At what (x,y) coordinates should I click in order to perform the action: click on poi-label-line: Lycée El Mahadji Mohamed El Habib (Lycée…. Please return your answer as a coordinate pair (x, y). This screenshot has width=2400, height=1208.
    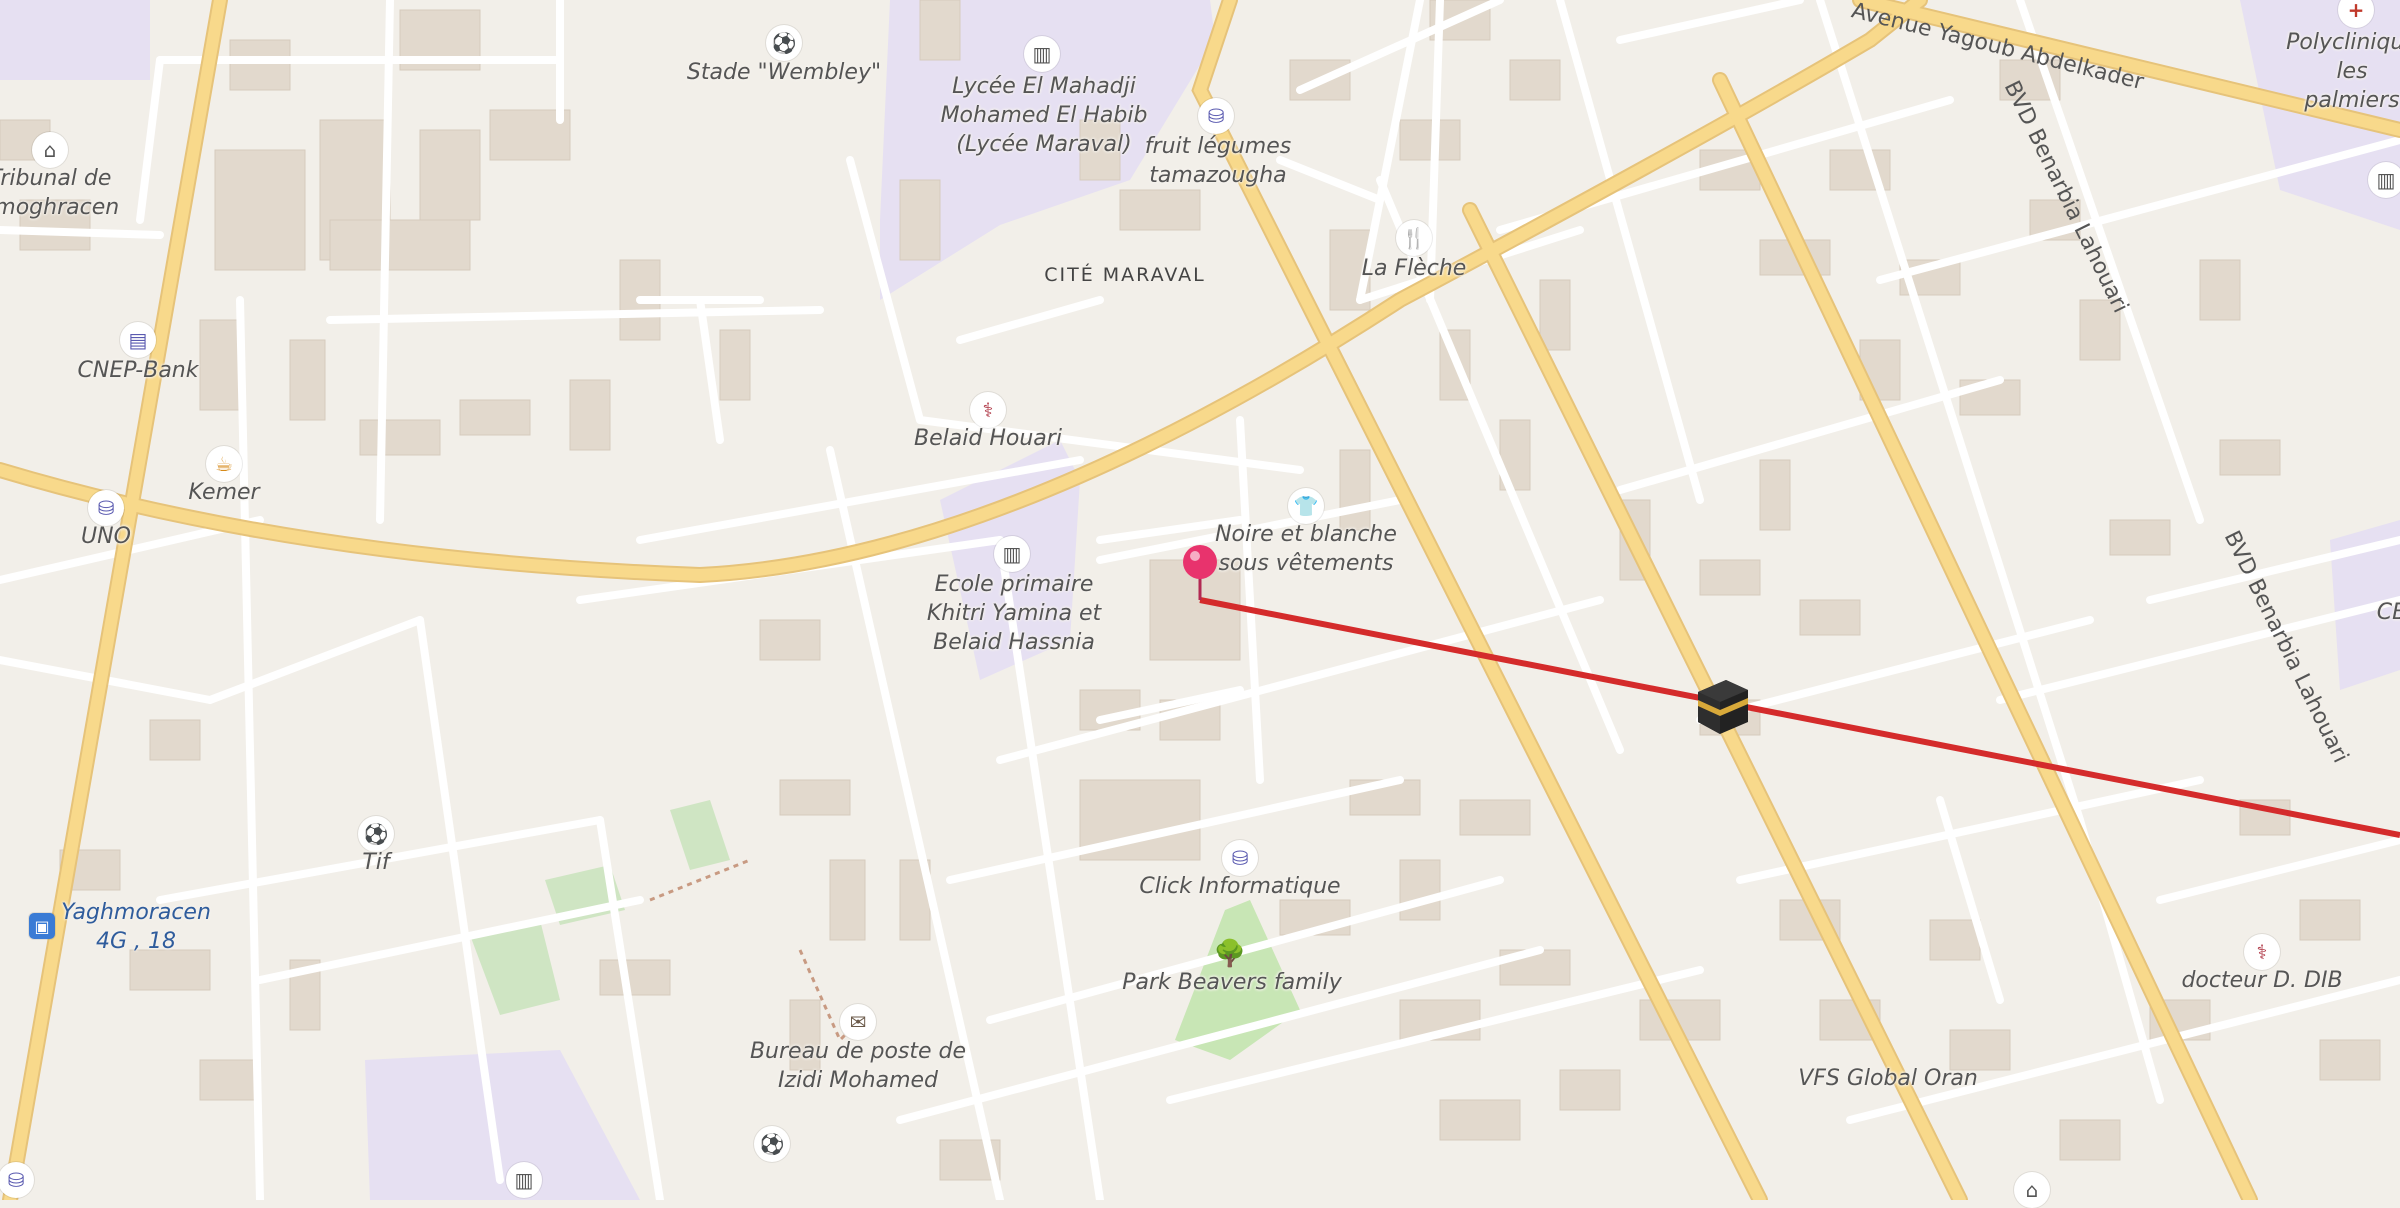
    Looking at the image, I should click on (1044, 115).